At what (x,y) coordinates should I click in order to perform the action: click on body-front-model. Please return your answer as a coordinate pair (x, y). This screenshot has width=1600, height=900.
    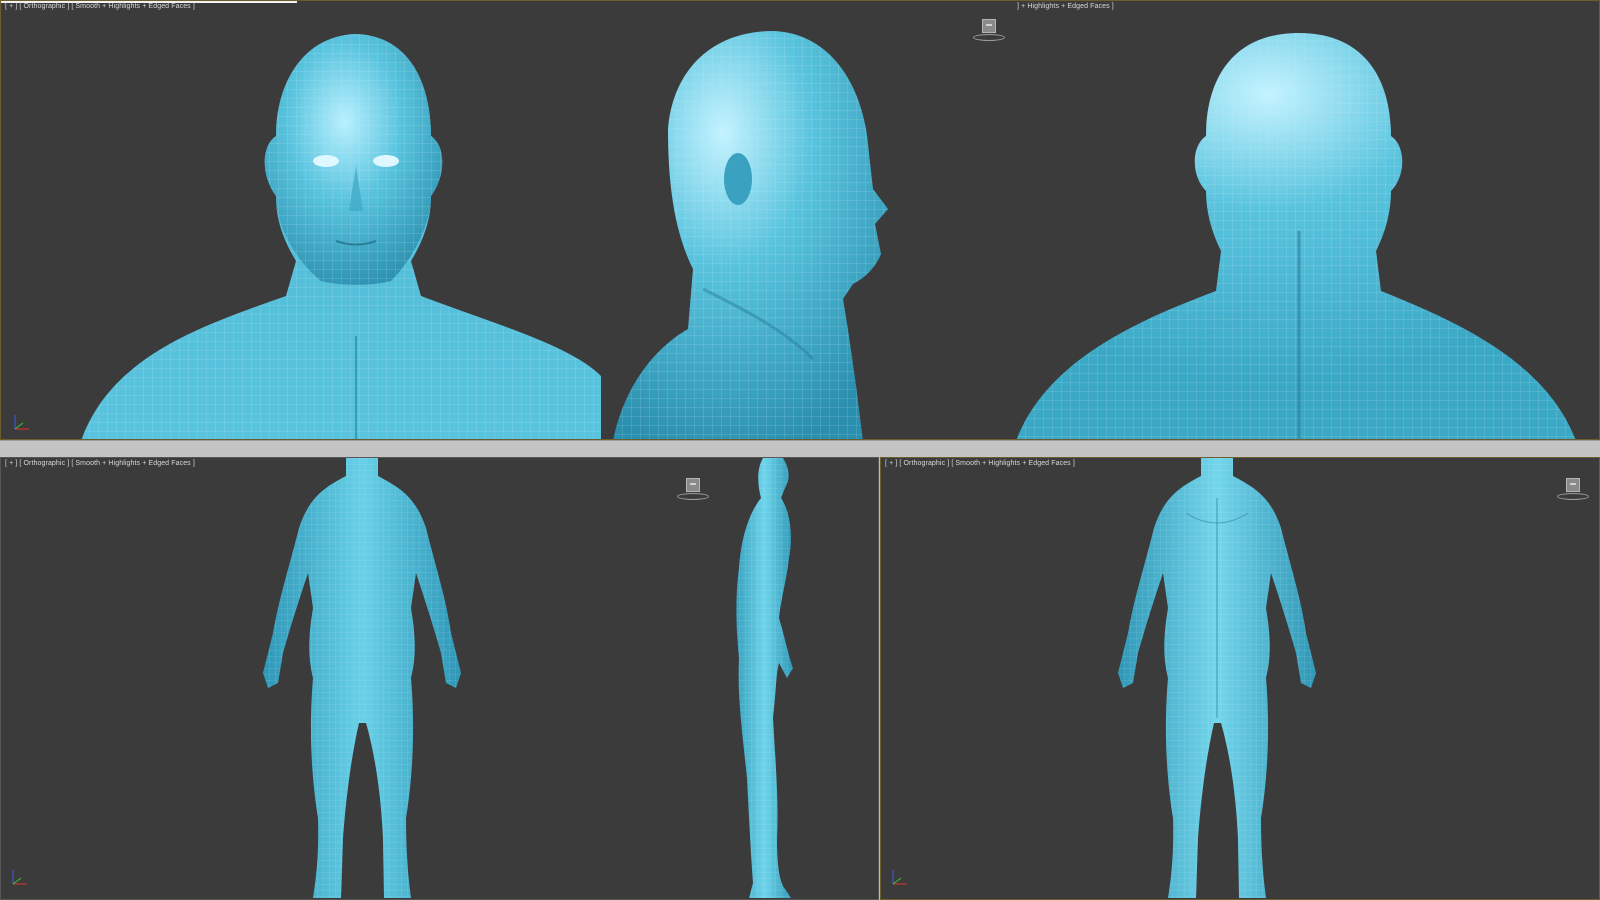
    Looking at the image, I should click on (1217, 679).